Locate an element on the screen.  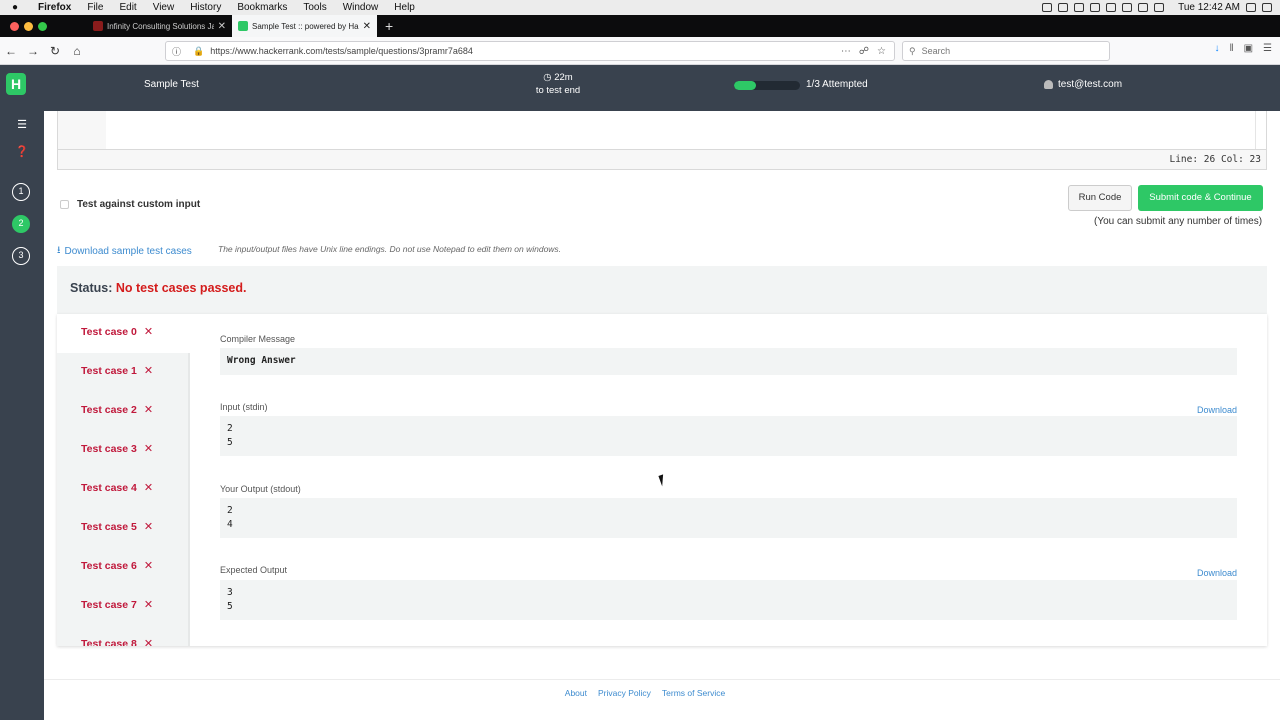
browser-tab-infinity: Infinity Consulting Solutions Ja ✕ is located at coordinates (159, 26).